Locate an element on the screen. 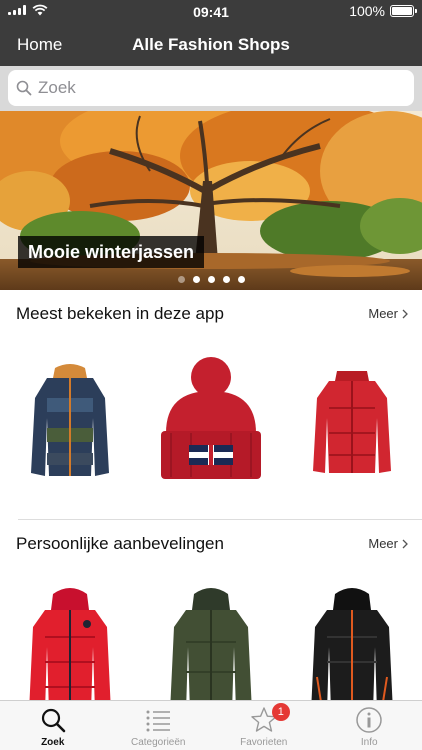 Image resolution: width=422 pixels, height=750 pixels. product-beanie is located at coordinates (211, 423).